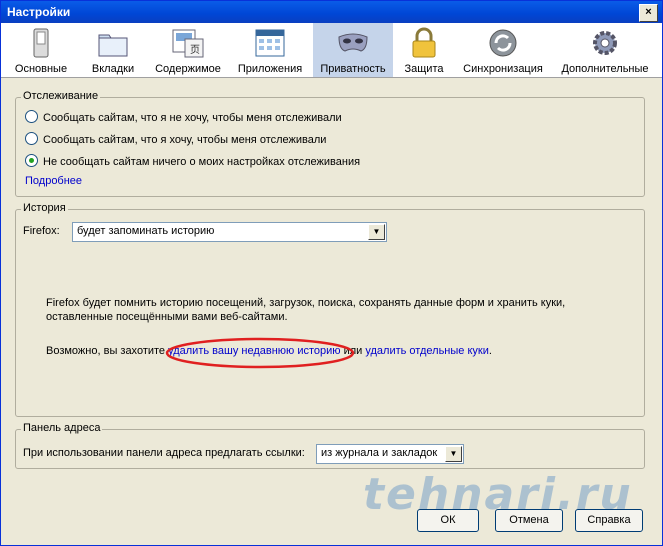 The width and height of the screenshot is (663, 546). I want to click on suggestion-prefix: Возможно, вы захотите, so click(106, 351).